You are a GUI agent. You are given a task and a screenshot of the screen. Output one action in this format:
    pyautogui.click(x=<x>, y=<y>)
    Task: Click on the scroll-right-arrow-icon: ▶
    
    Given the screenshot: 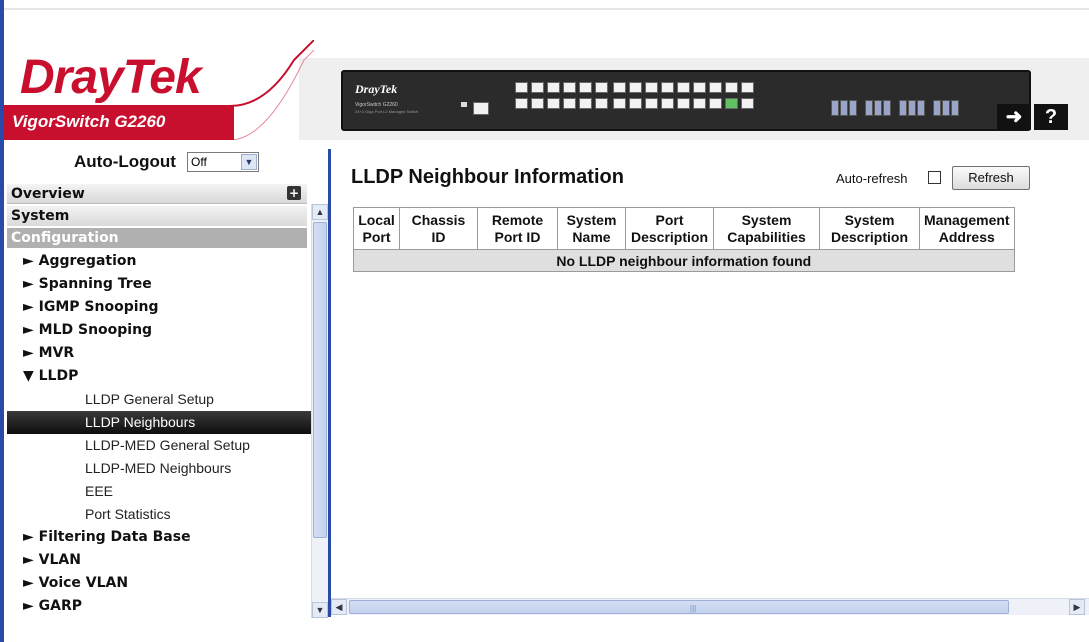 What is the action you would take?
    pyautogui.click(x=1077, y=607)
    